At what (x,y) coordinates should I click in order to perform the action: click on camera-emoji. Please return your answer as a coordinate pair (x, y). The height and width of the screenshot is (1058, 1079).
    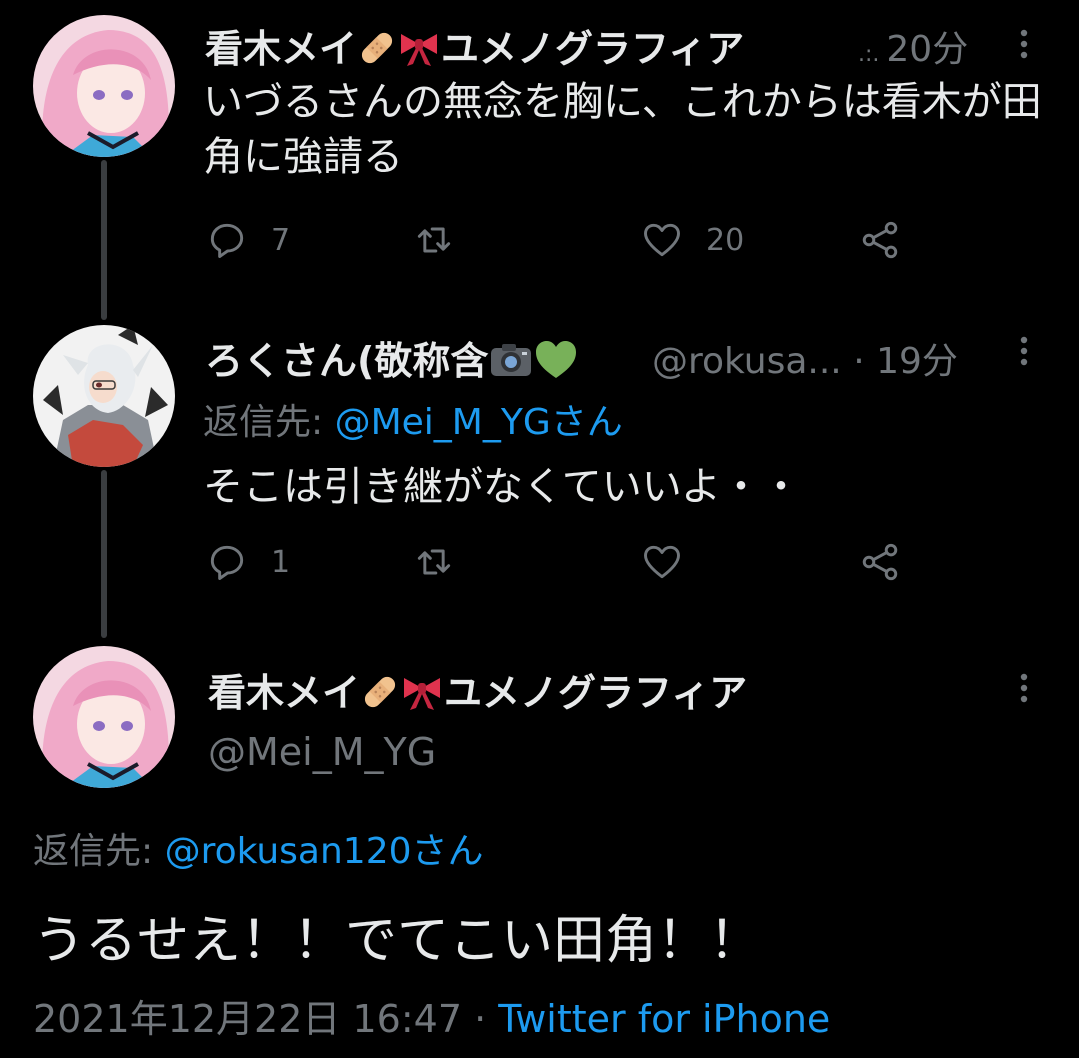
    Looking at the image, I should click on (511, 364).